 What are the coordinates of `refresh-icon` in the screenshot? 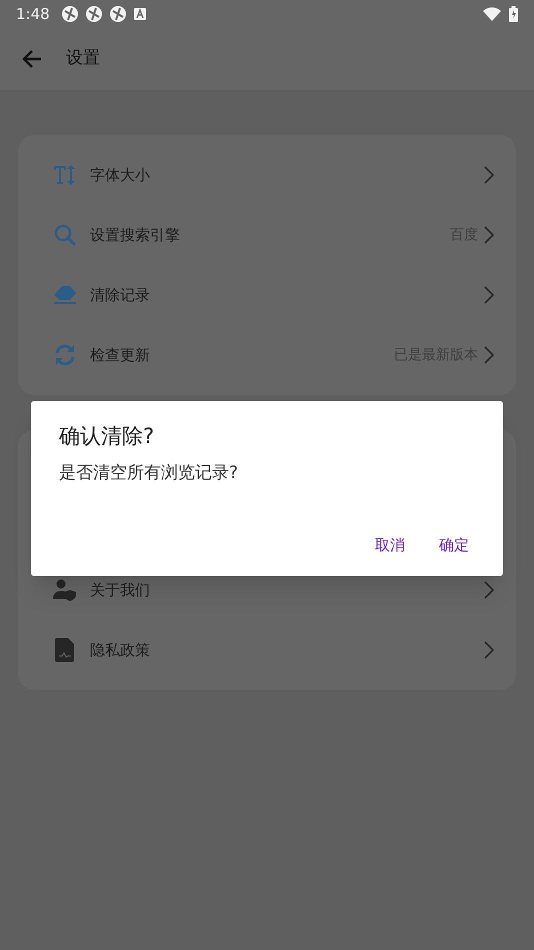 It's located at (65, 355).